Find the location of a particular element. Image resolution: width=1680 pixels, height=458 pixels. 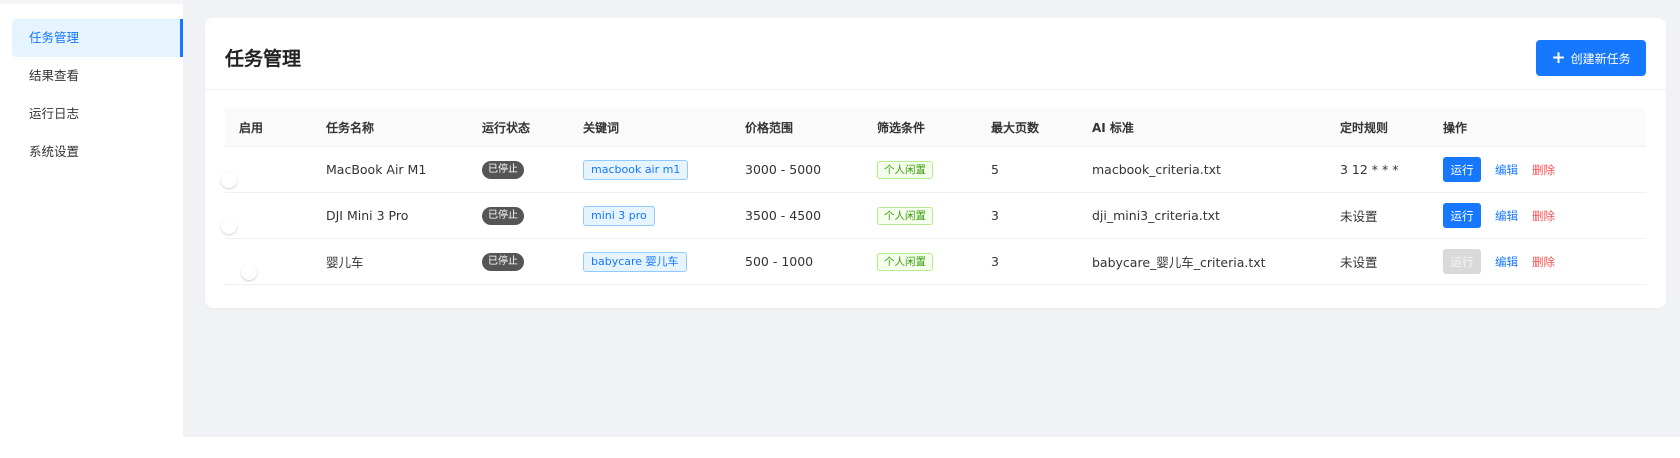

col-header-schedule: 定时规则 is located at coordinates (1364, 127).